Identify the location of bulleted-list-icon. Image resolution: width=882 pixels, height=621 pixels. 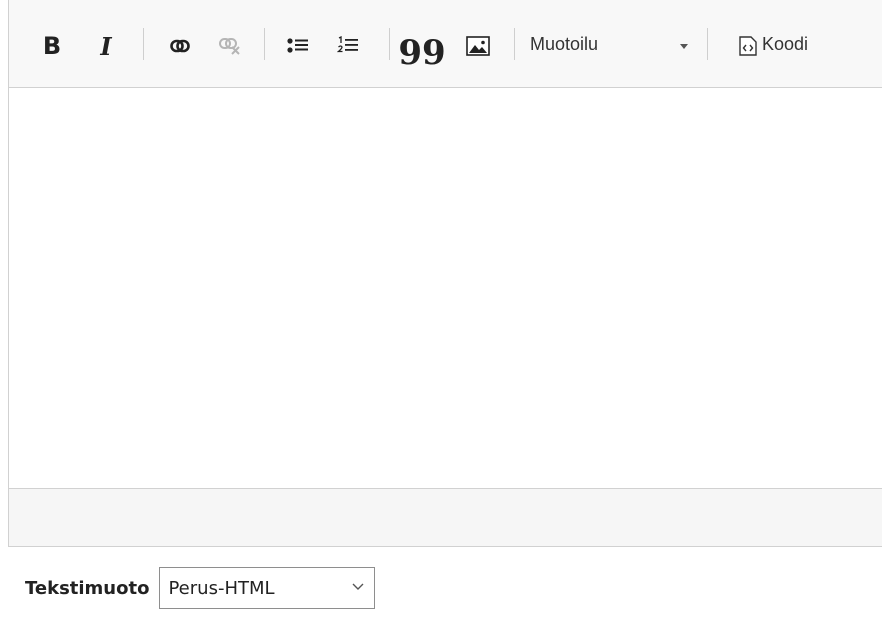
(297, 45).